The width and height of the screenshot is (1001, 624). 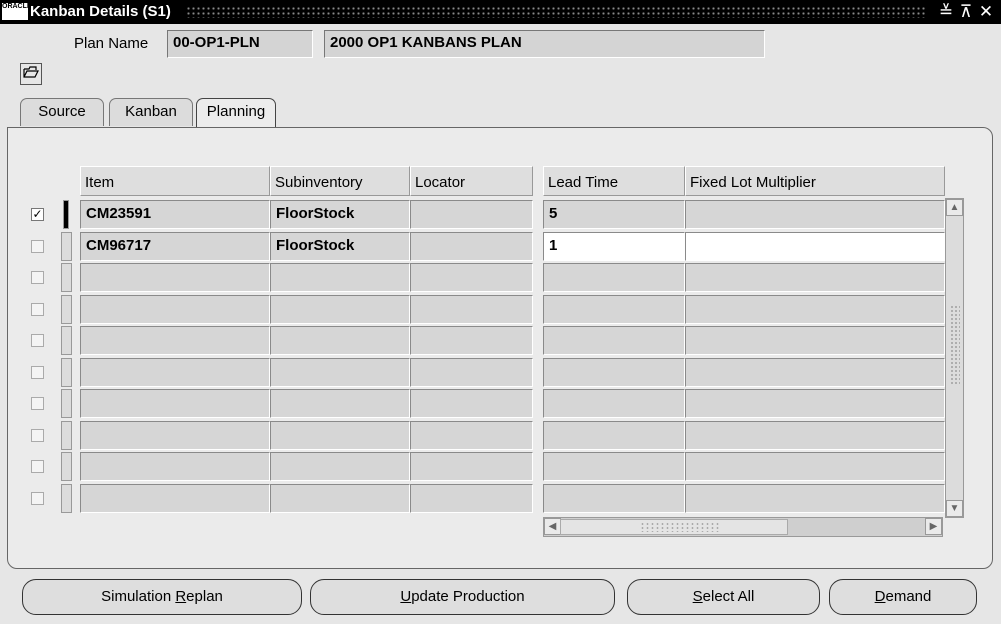 I want to click on column-header-item: Item, so click(x=175, y=181).